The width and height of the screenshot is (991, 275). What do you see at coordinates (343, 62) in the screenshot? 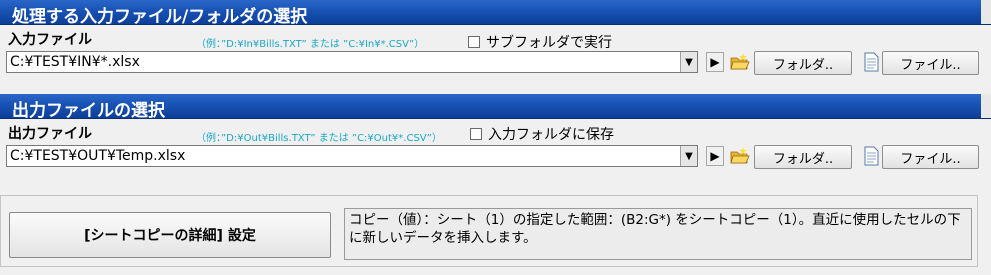
I see `input-path-value: C:¥TEST¥IN¥*.xlsx` at bounding box center [343, 62].